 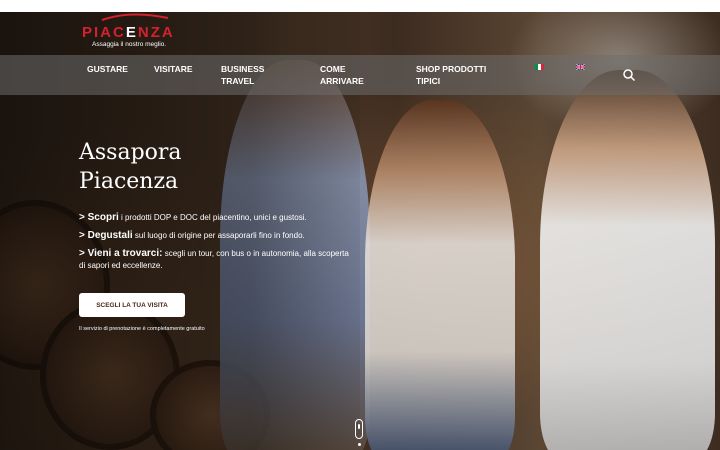 I want to click on uk-flag-icon, so click(x=580, y=67).